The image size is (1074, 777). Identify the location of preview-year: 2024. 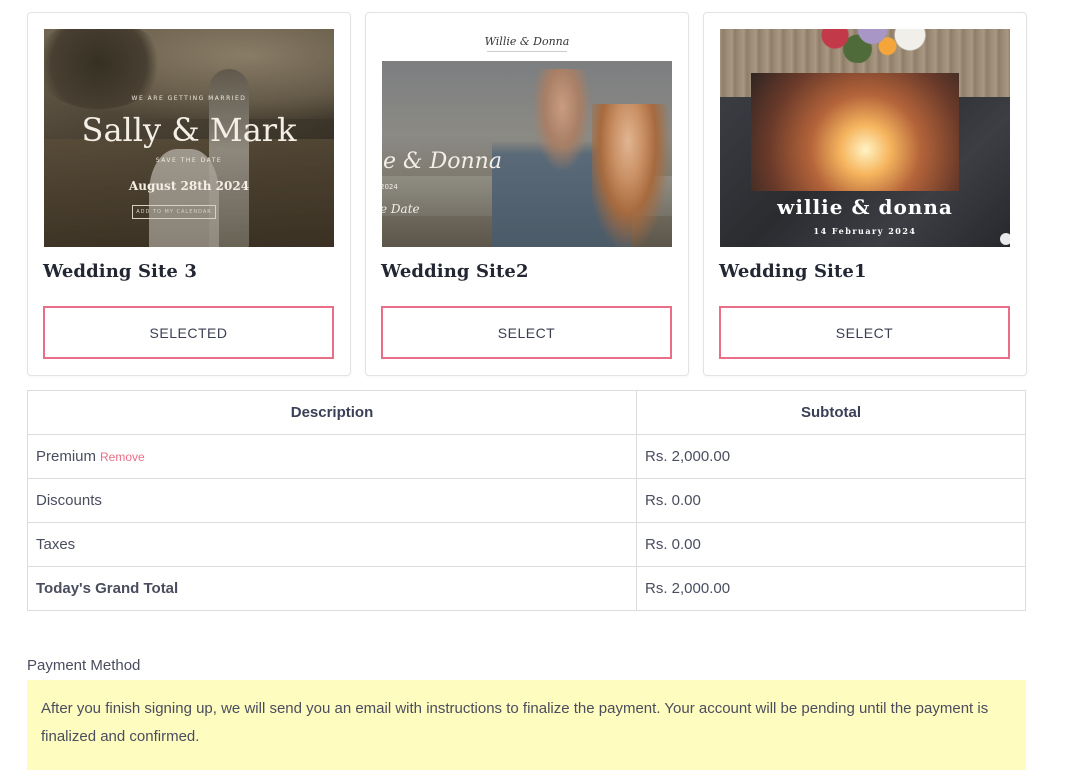
(390, 187).